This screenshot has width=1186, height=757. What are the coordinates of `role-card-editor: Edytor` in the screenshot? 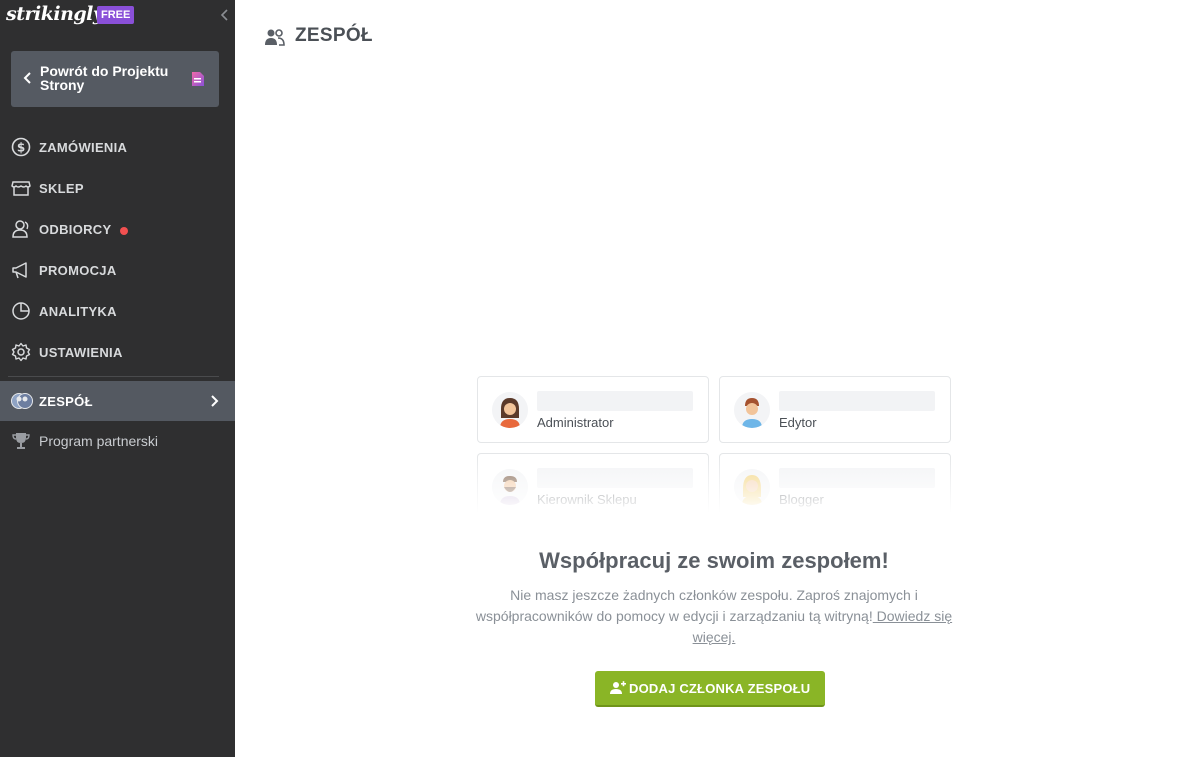 It's located at (835, 409).